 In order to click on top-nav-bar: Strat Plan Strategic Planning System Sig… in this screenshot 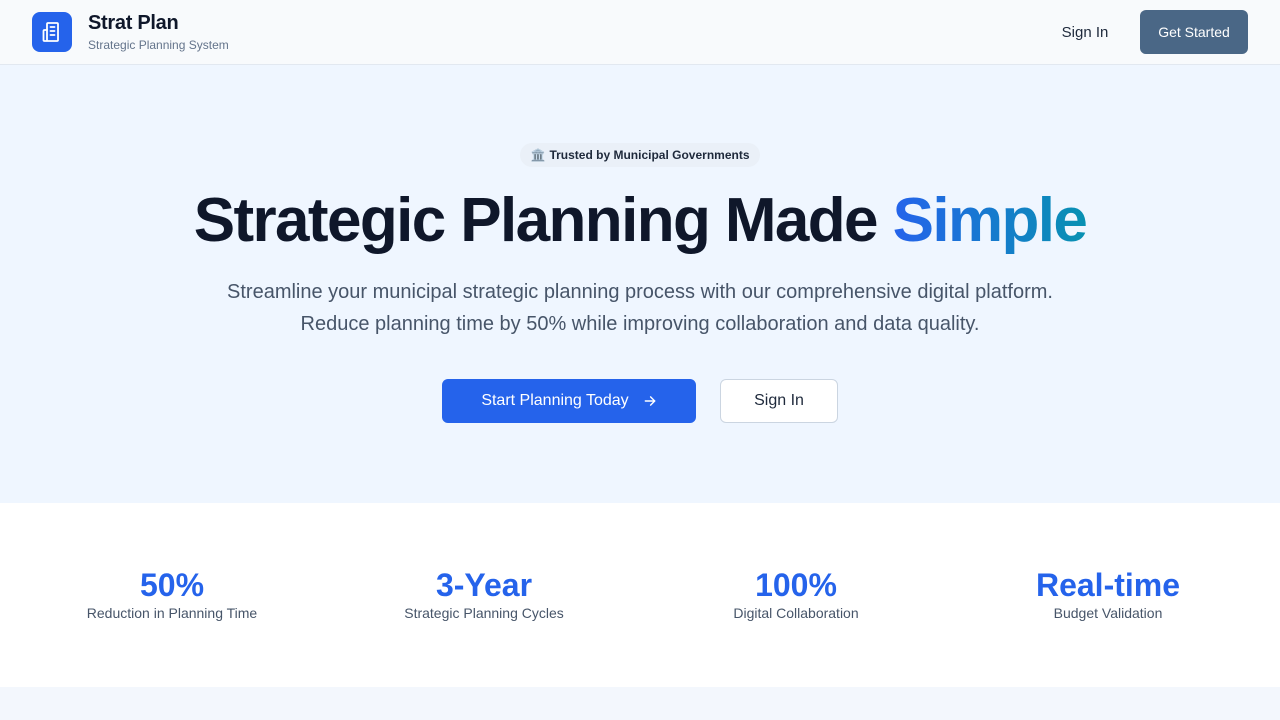, I will do `click(640, 32)`.